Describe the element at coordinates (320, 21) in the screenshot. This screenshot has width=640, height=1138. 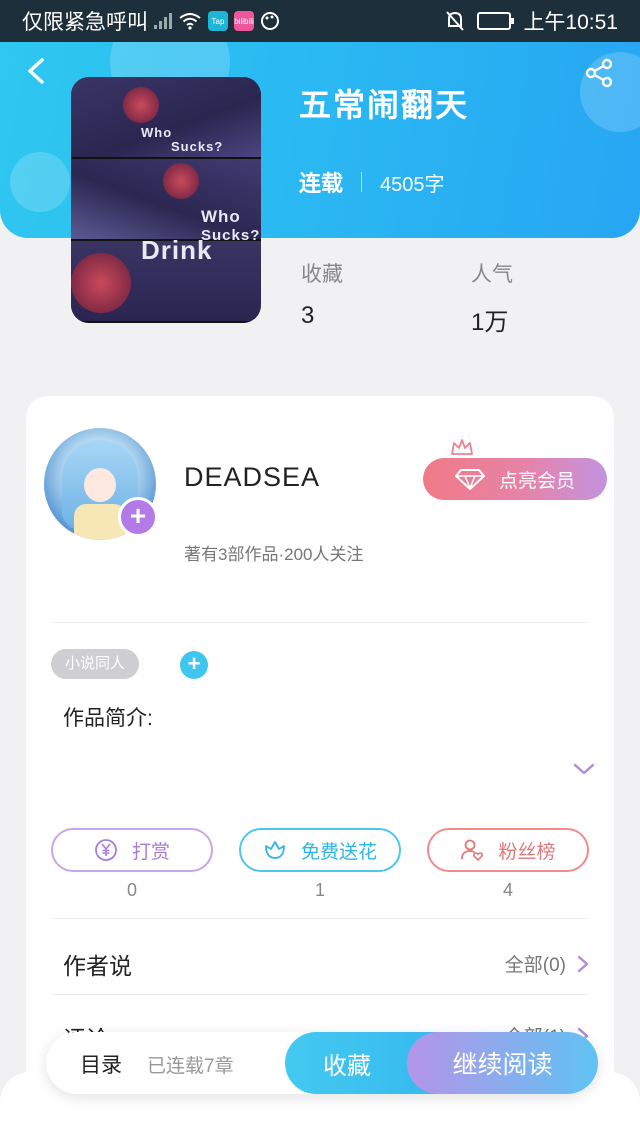
I see `status-bar: 仅限紧急呼叫 Tap bilibili 上午10:51` at that location.